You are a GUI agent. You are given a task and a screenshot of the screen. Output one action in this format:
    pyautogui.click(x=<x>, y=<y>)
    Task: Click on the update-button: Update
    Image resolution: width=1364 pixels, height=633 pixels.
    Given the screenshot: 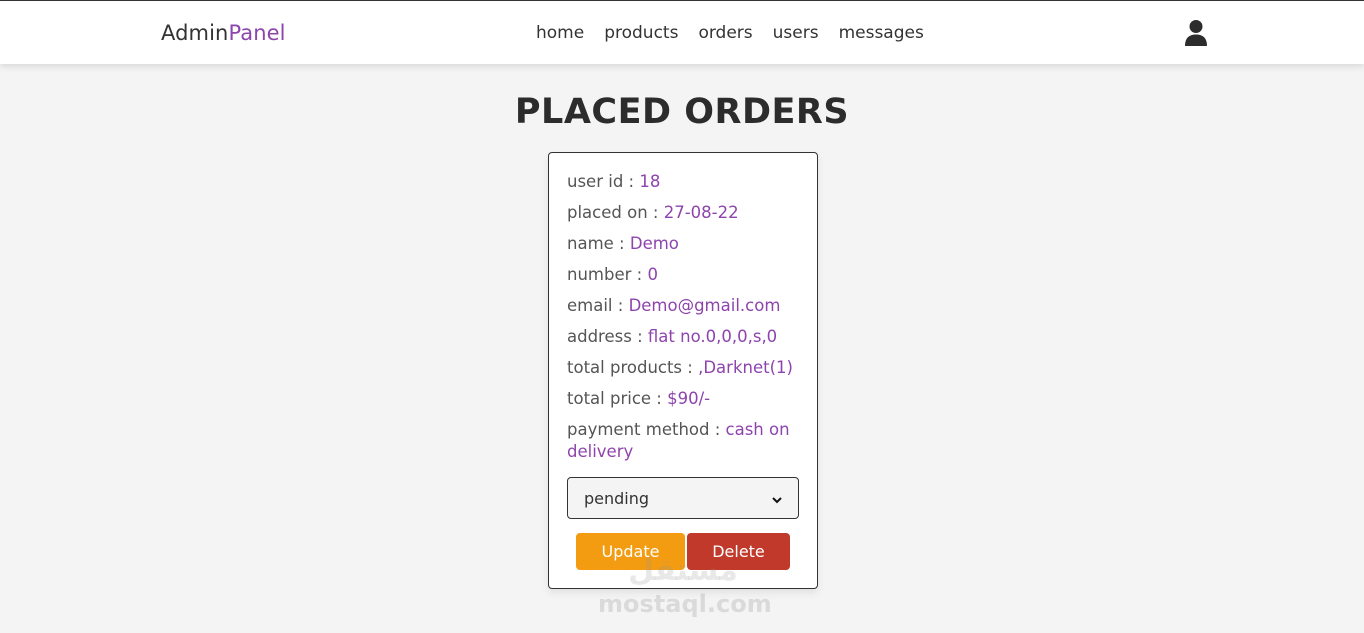 What is the action you would take?
    pyautogui.click(x=630, y=551)
    